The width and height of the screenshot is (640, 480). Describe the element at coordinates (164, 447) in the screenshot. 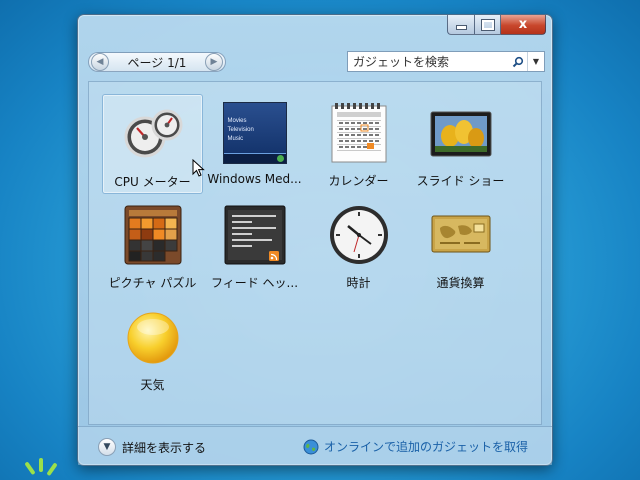

I see `show-details-label: 詳細を表示する` at that location.